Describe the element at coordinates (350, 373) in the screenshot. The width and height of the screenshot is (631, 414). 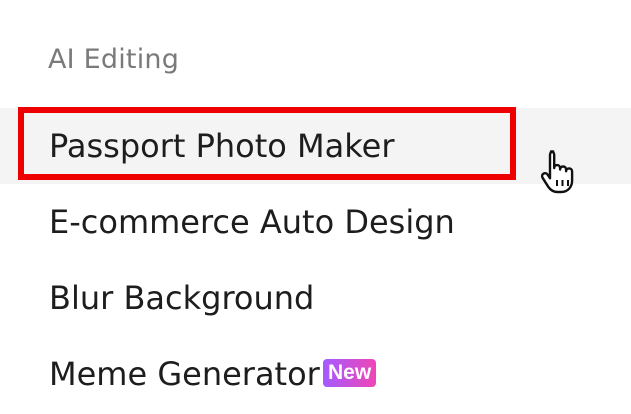
I see `new-badge: New` at that location.